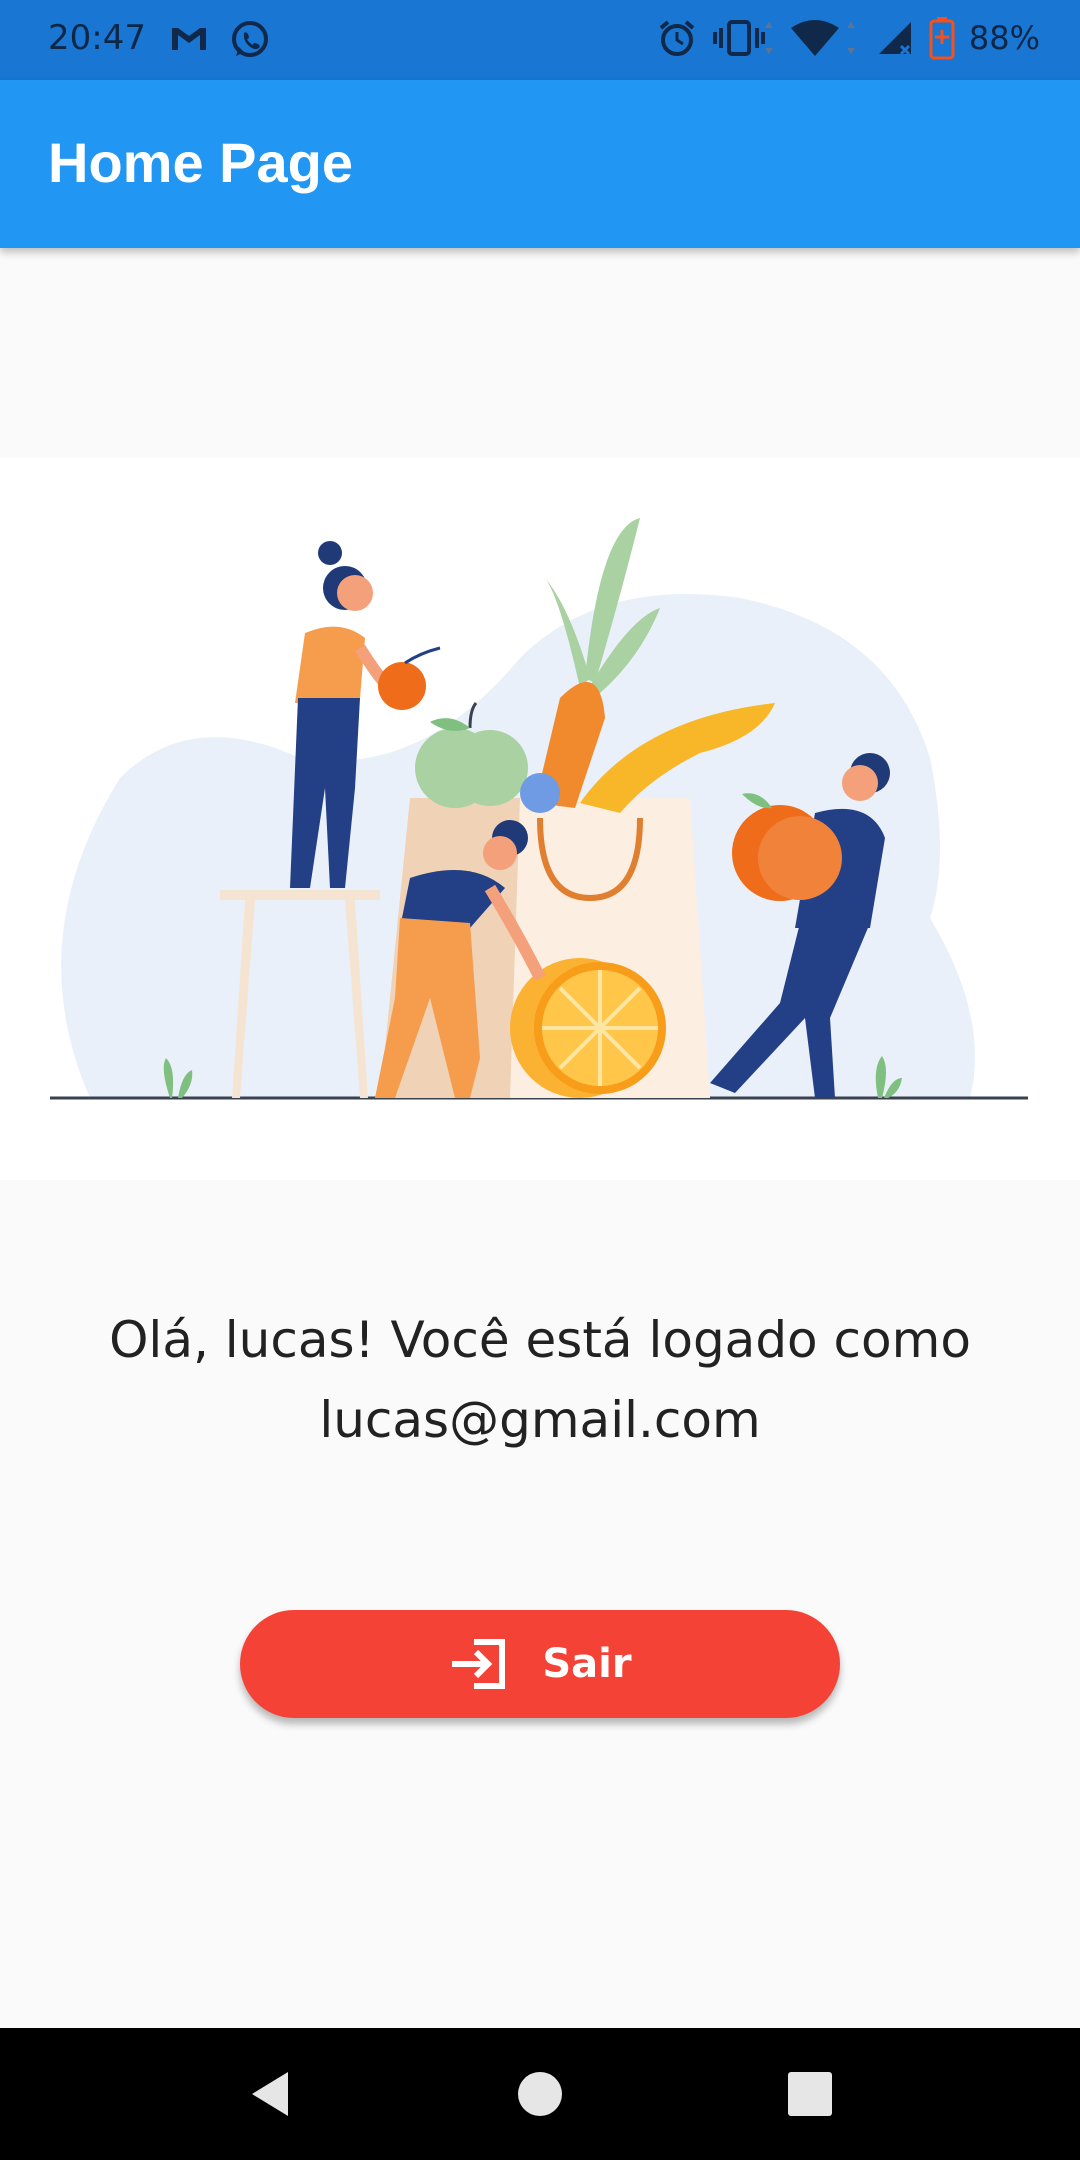 Image resolution: width=1080 pixels, height=2160 pixels. I want to click on home-icon, so click(540, 2094).